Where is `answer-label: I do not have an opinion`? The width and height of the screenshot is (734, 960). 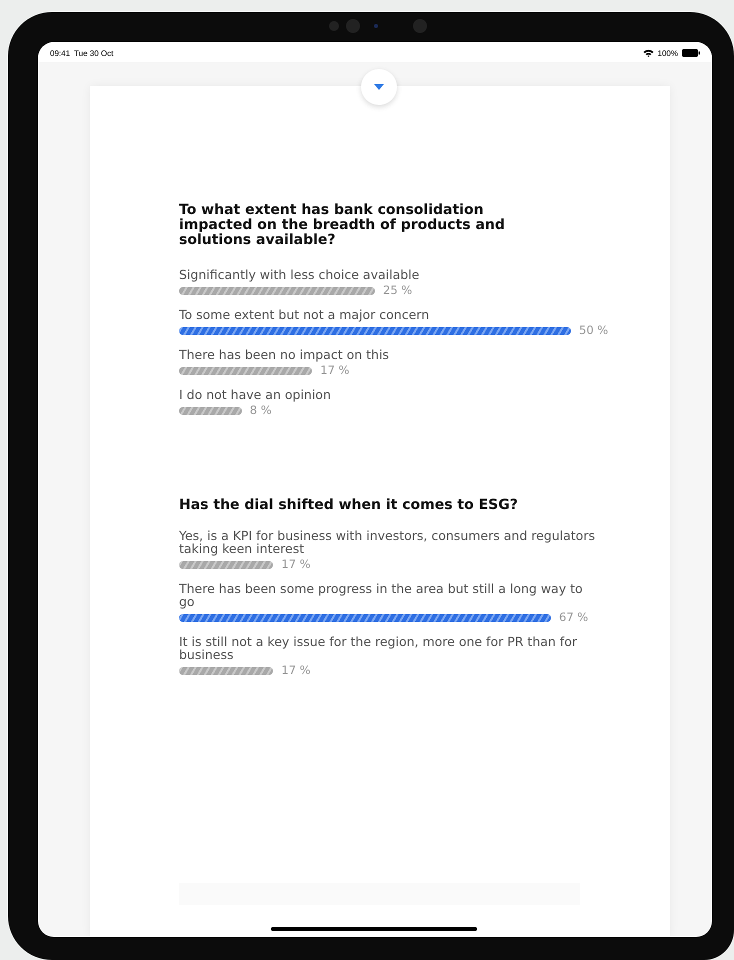
answer-label: I do not have an opinion is located at coordinates (255, 394).